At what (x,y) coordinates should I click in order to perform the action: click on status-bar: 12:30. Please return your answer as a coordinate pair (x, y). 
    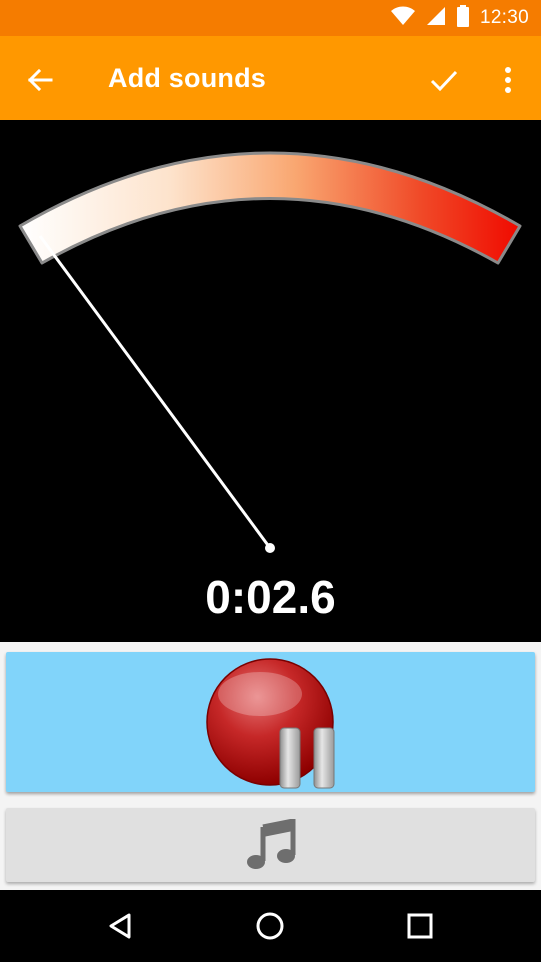
    Looking at the image, I should click on (270, 18).